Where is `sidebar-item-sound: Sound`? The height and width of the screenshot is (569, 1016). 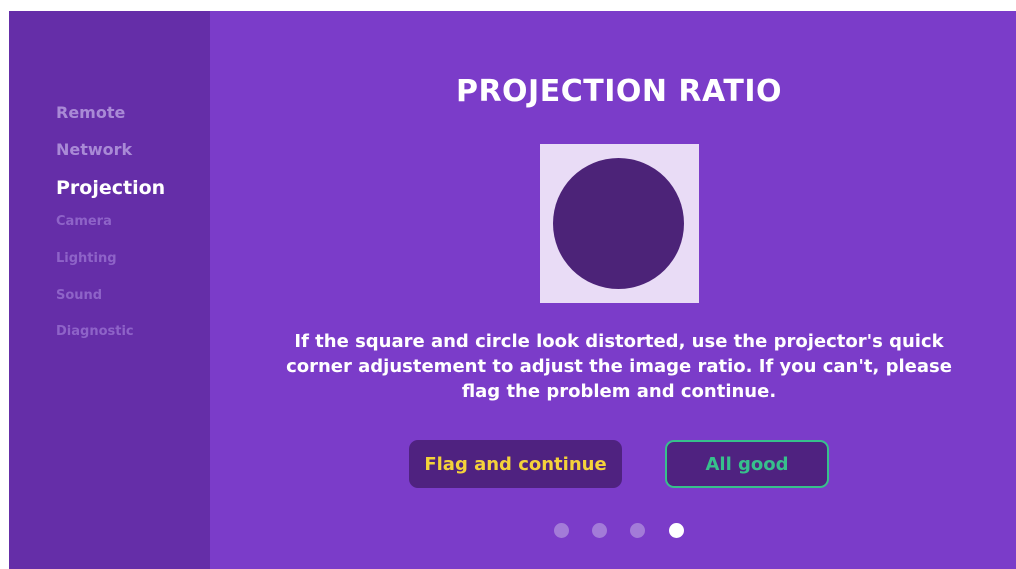 sidebar-item-sound: Sound is located at coordinates (79, 295).